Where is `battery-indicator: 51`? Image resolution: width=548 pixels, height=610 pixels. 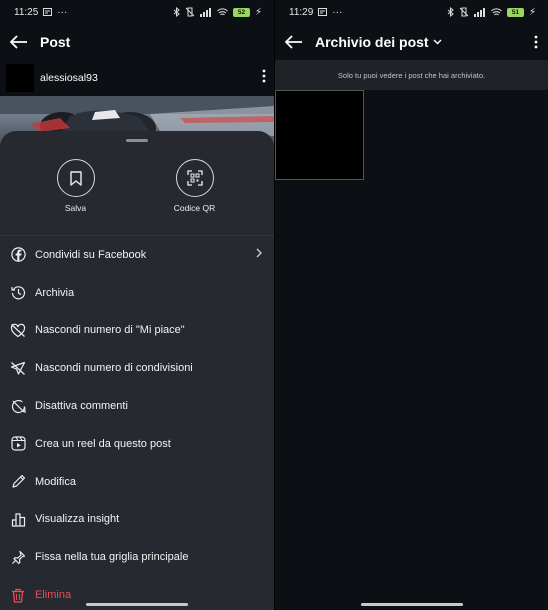
battery-indicator: 51 is located at coordinates (515, 12).